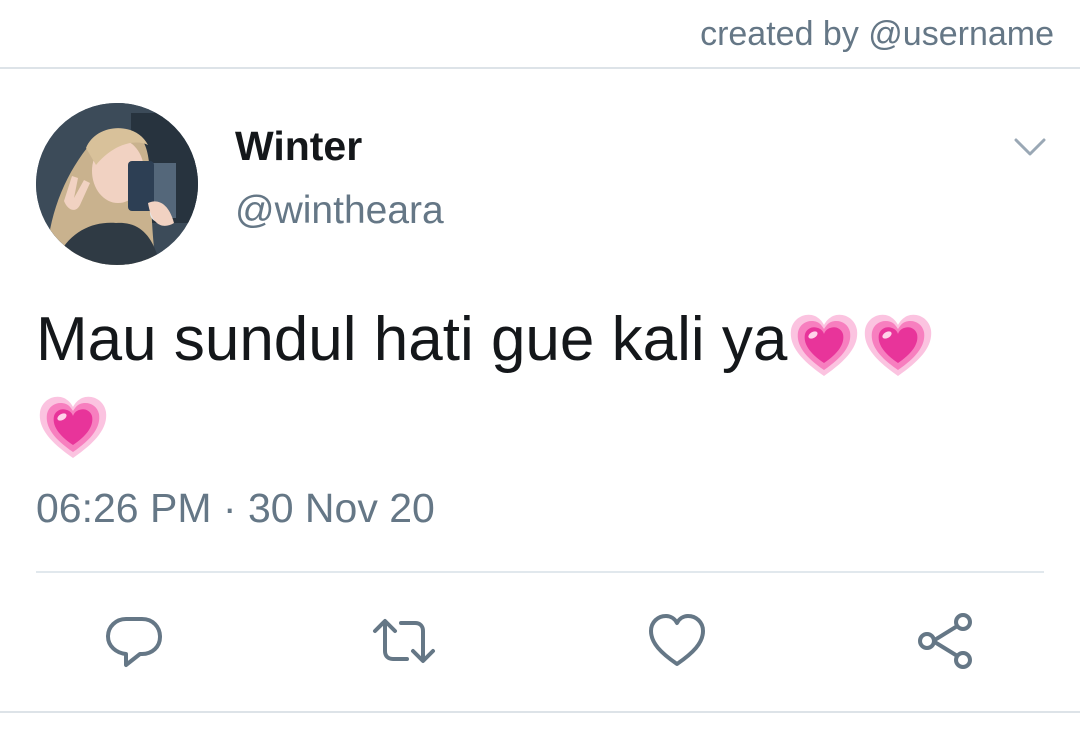 This screenshot has height=732, width=1080. I want to click on like-button, so click(677, 641).